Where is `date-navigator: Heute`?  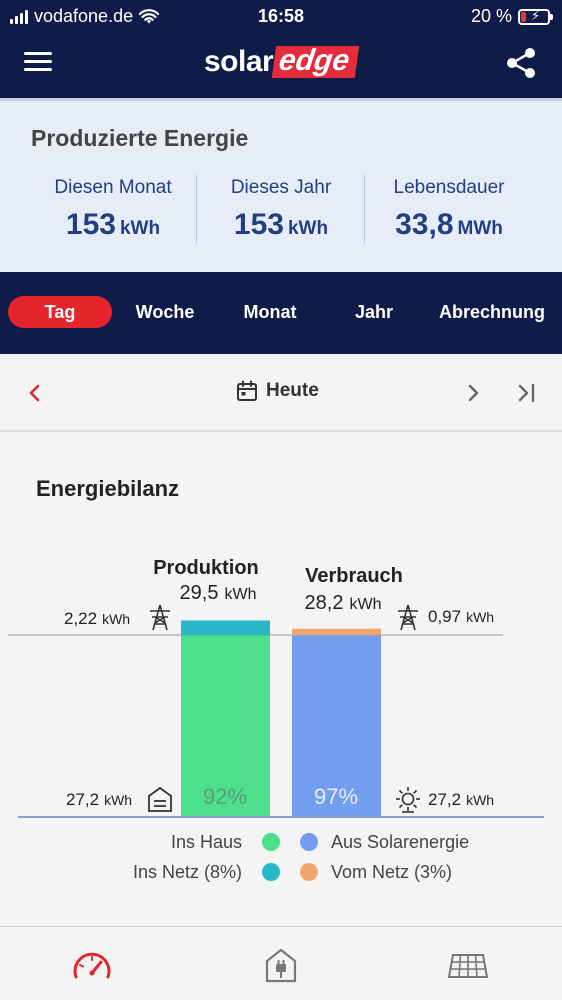
date-navigator: Heute is located at coordinates (281, 393).